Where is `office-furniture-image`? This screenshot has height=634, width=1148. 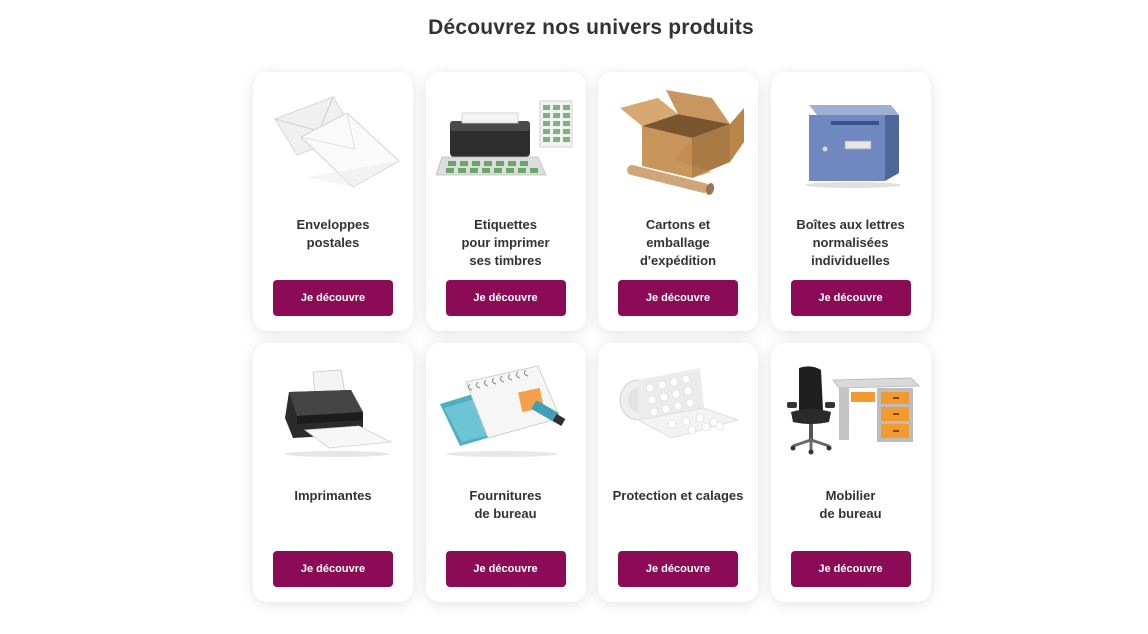
office-furniture-image is located at coordinates (851, 412).